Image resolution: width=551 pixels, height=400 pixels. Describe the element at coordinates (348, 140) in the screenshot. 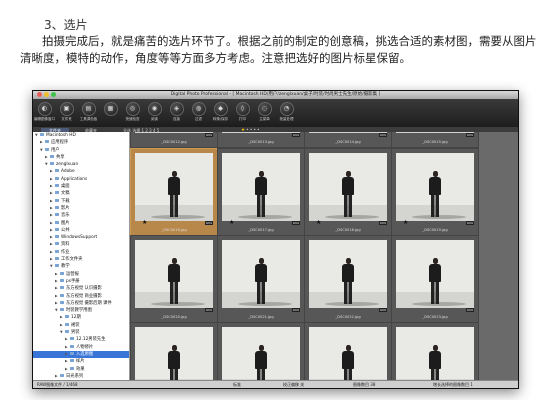

I see `thumbnail-cell: RAW _DSC0014.jpg` at that location.